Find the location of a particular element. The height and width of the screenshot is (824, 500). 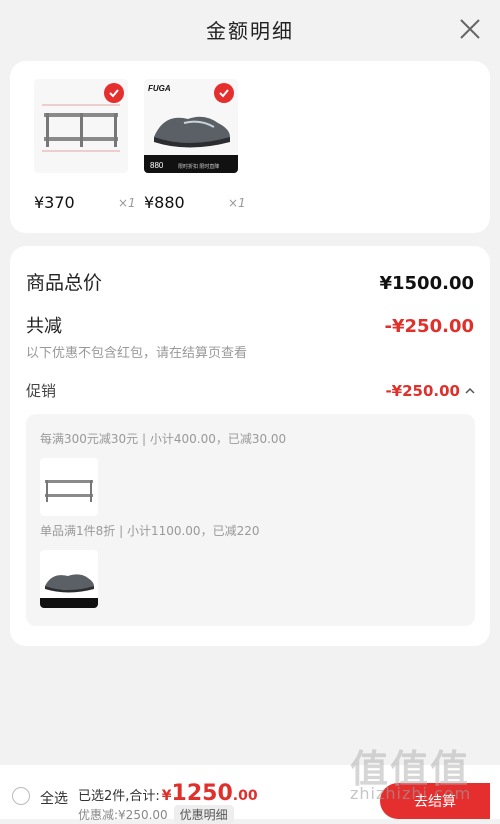

total-decimal: .00 is located at coordinates (245, 796).